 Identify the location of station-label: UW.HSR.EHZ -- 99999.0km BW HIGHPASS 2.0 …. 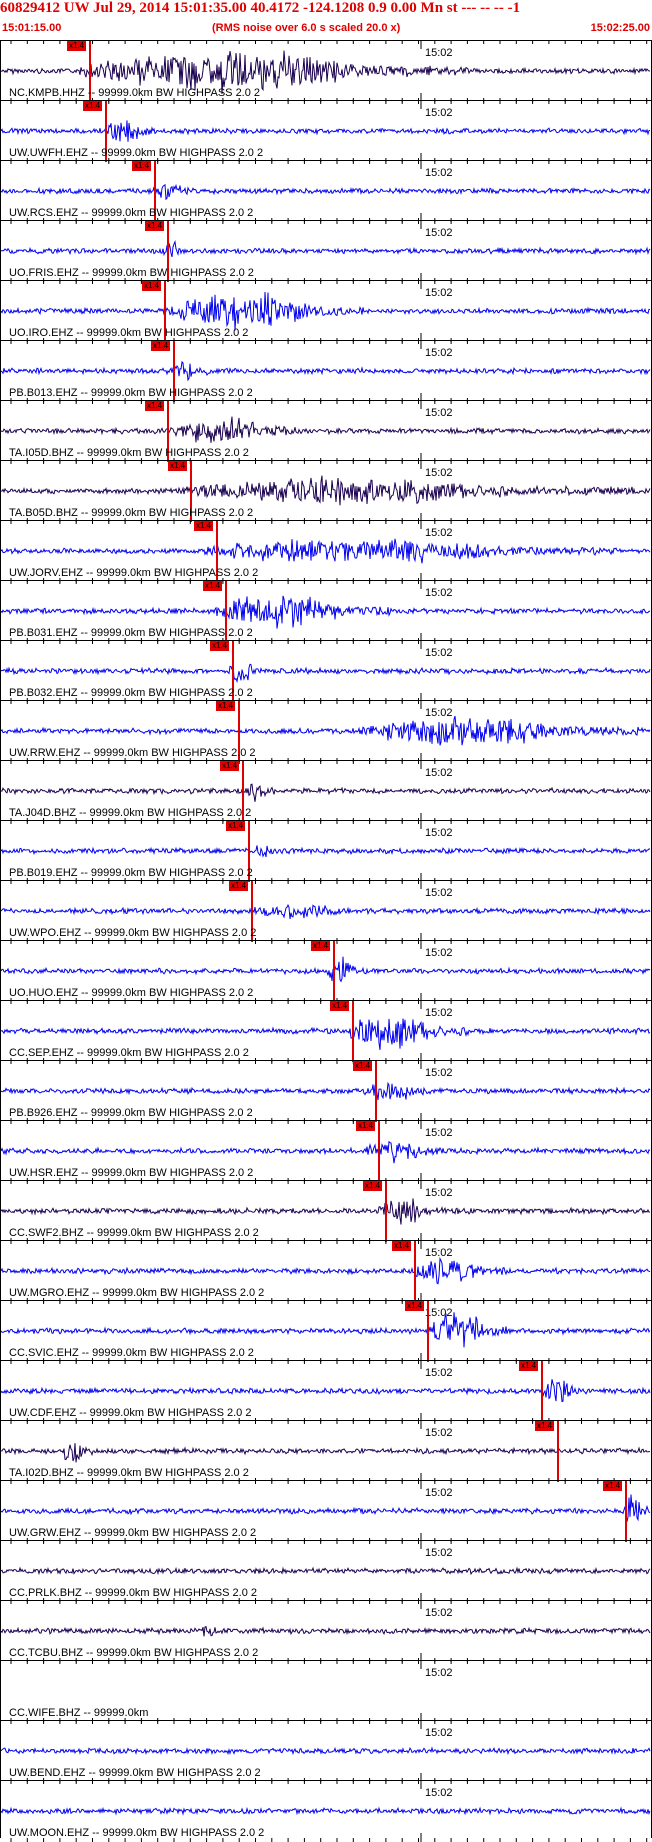
(131, 1173).